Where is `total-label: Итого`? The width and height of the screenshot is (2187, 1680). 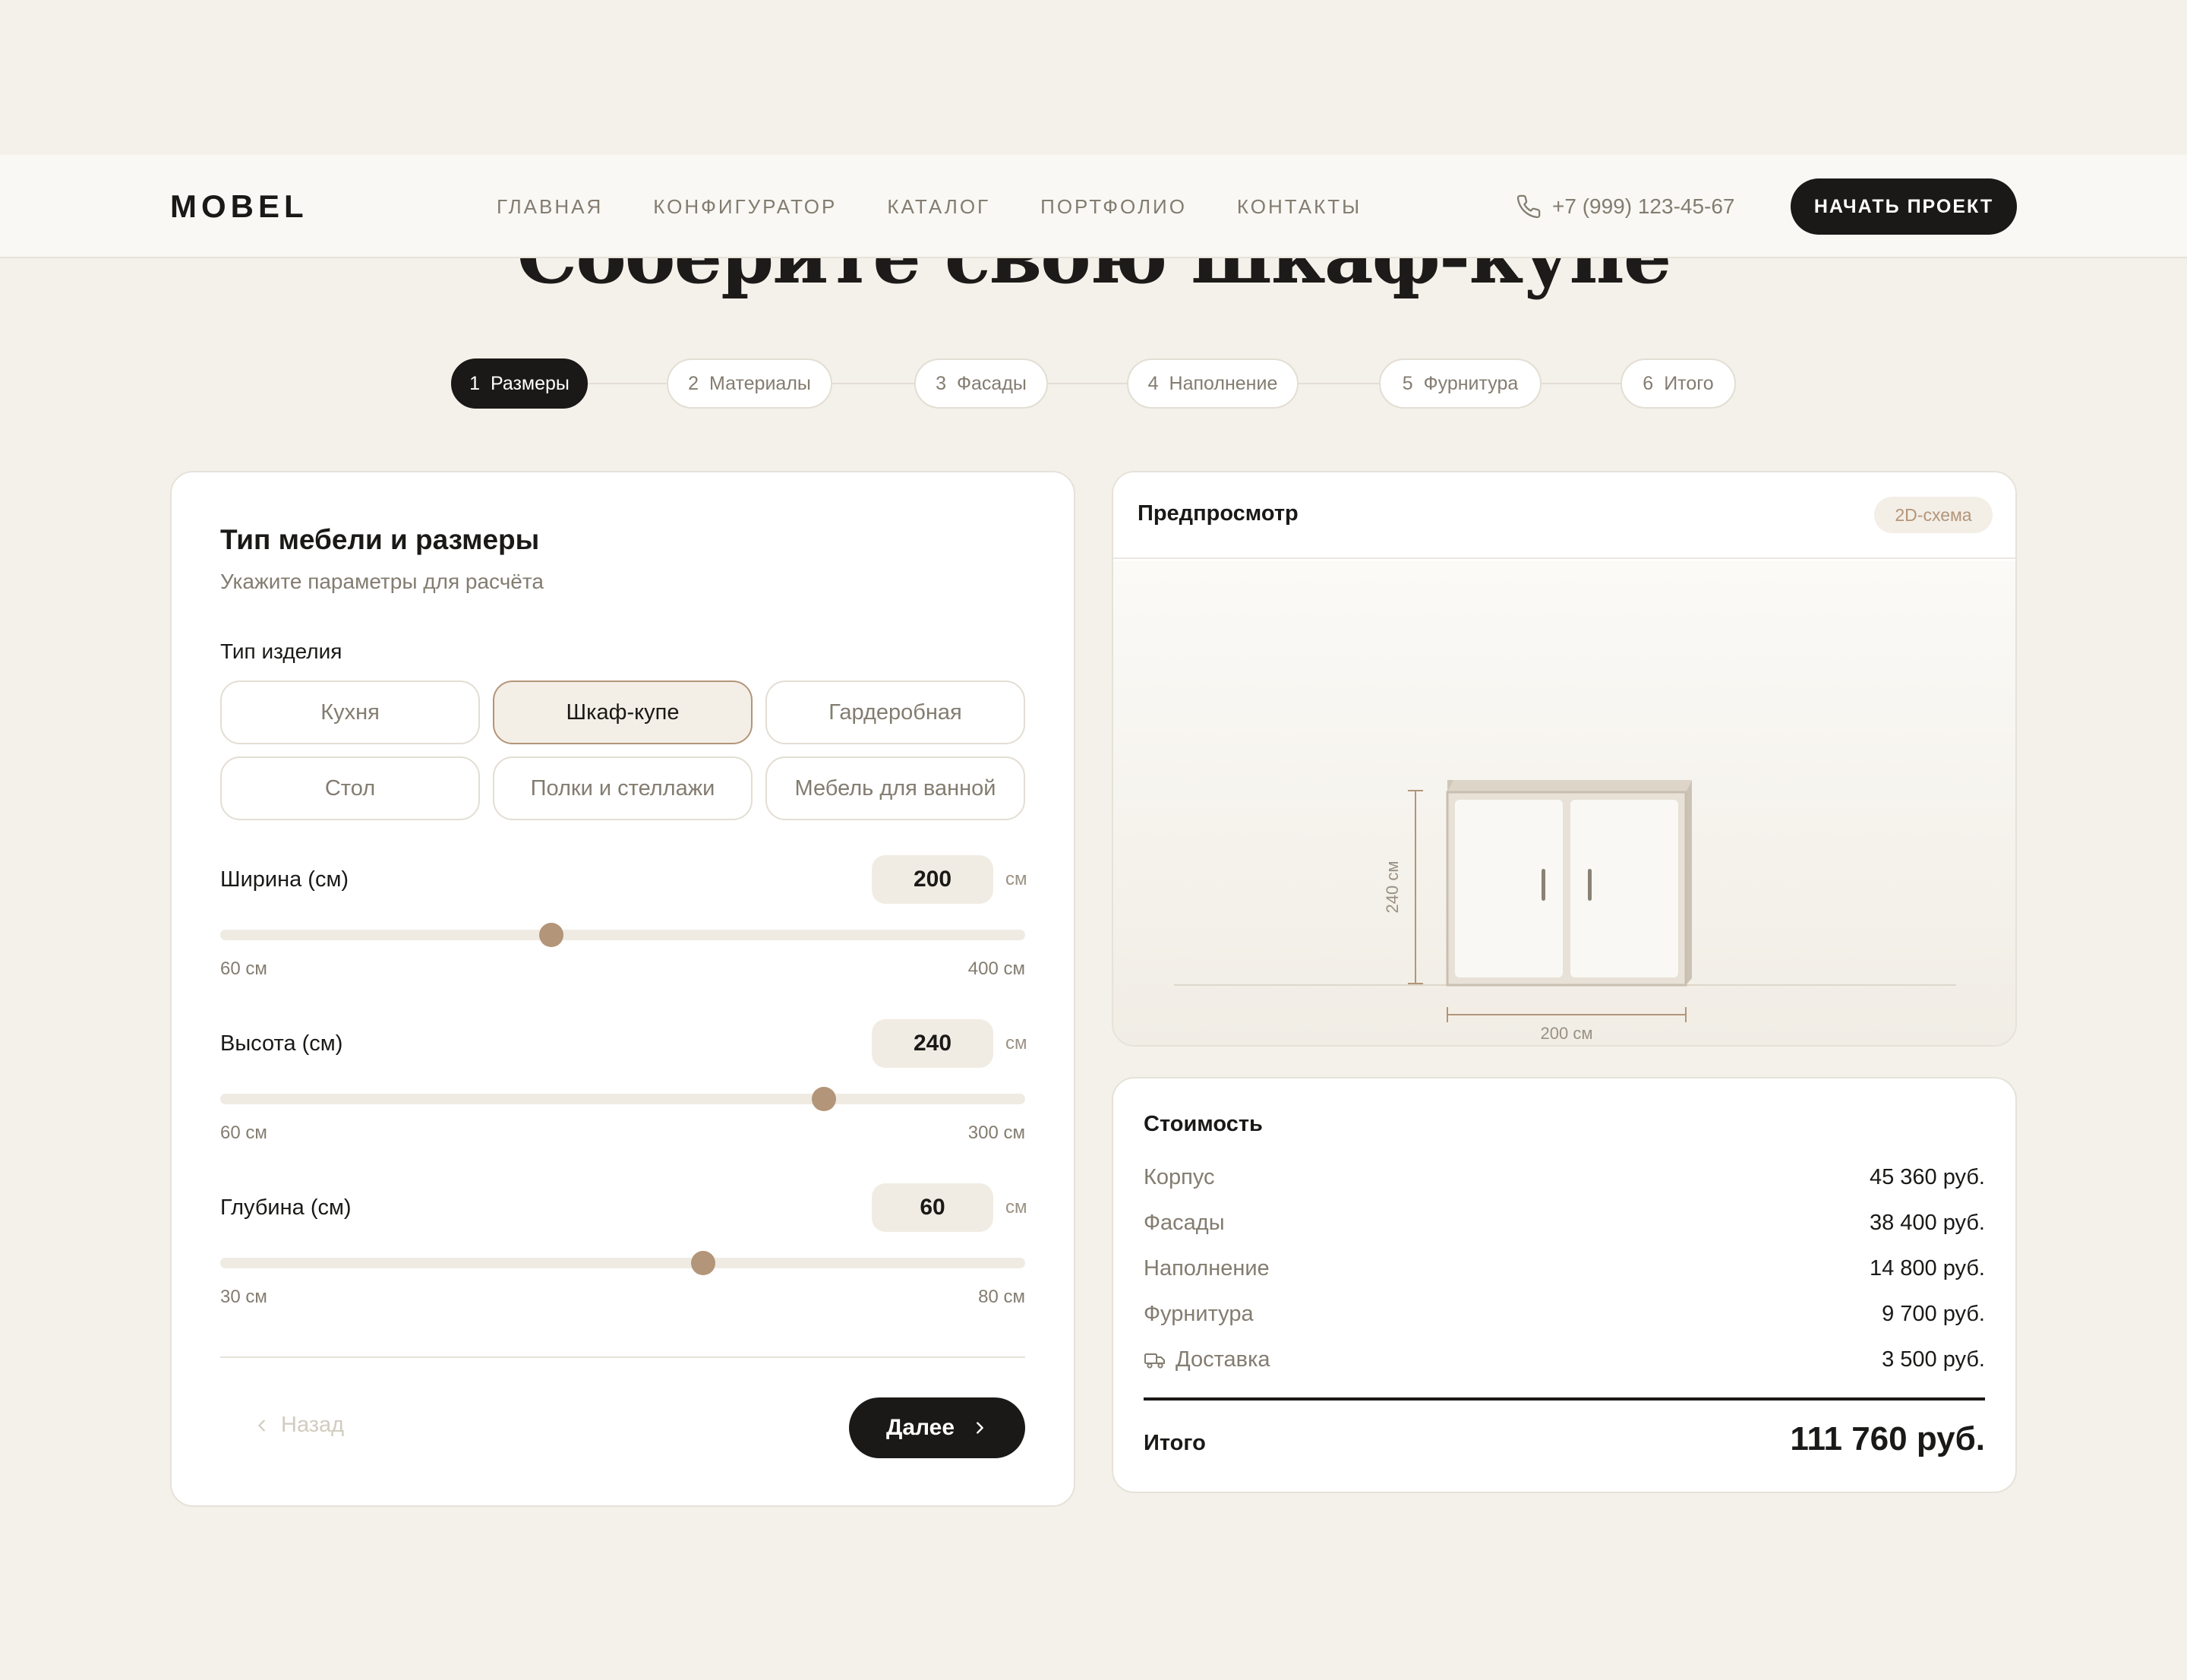
total-label: Итого is located at coordinates (1175, 1443).